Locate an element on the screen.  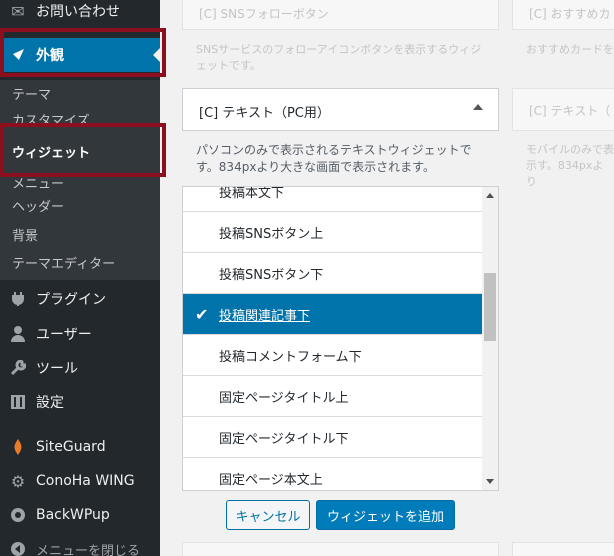
faded-widget-title: [C] おすすめカ is located at coordinates (570, 14).